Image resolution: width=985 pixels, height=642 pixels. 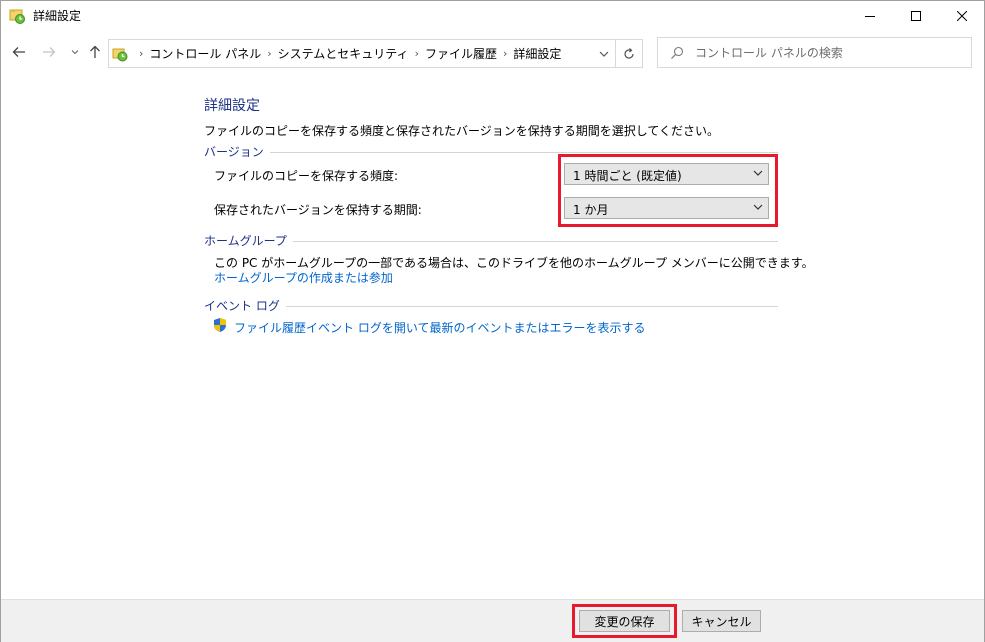 I want to click on minimize-icon, so click(x=870, y=16).